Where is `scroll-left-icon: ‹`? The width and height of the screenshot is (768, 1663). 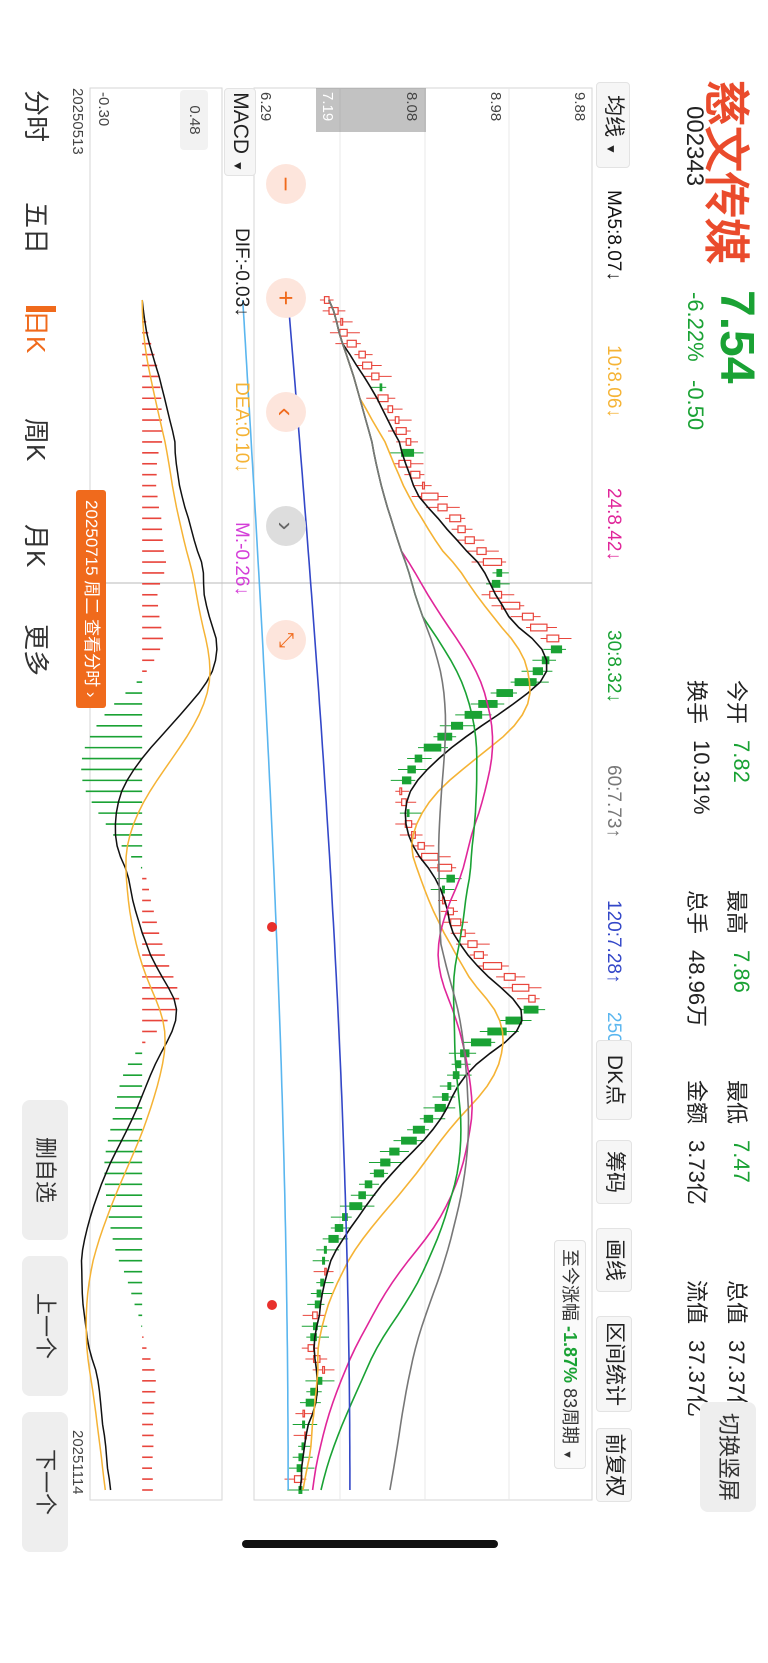
scroll-left-icon: ‹ is located at coordinates (286, 412).